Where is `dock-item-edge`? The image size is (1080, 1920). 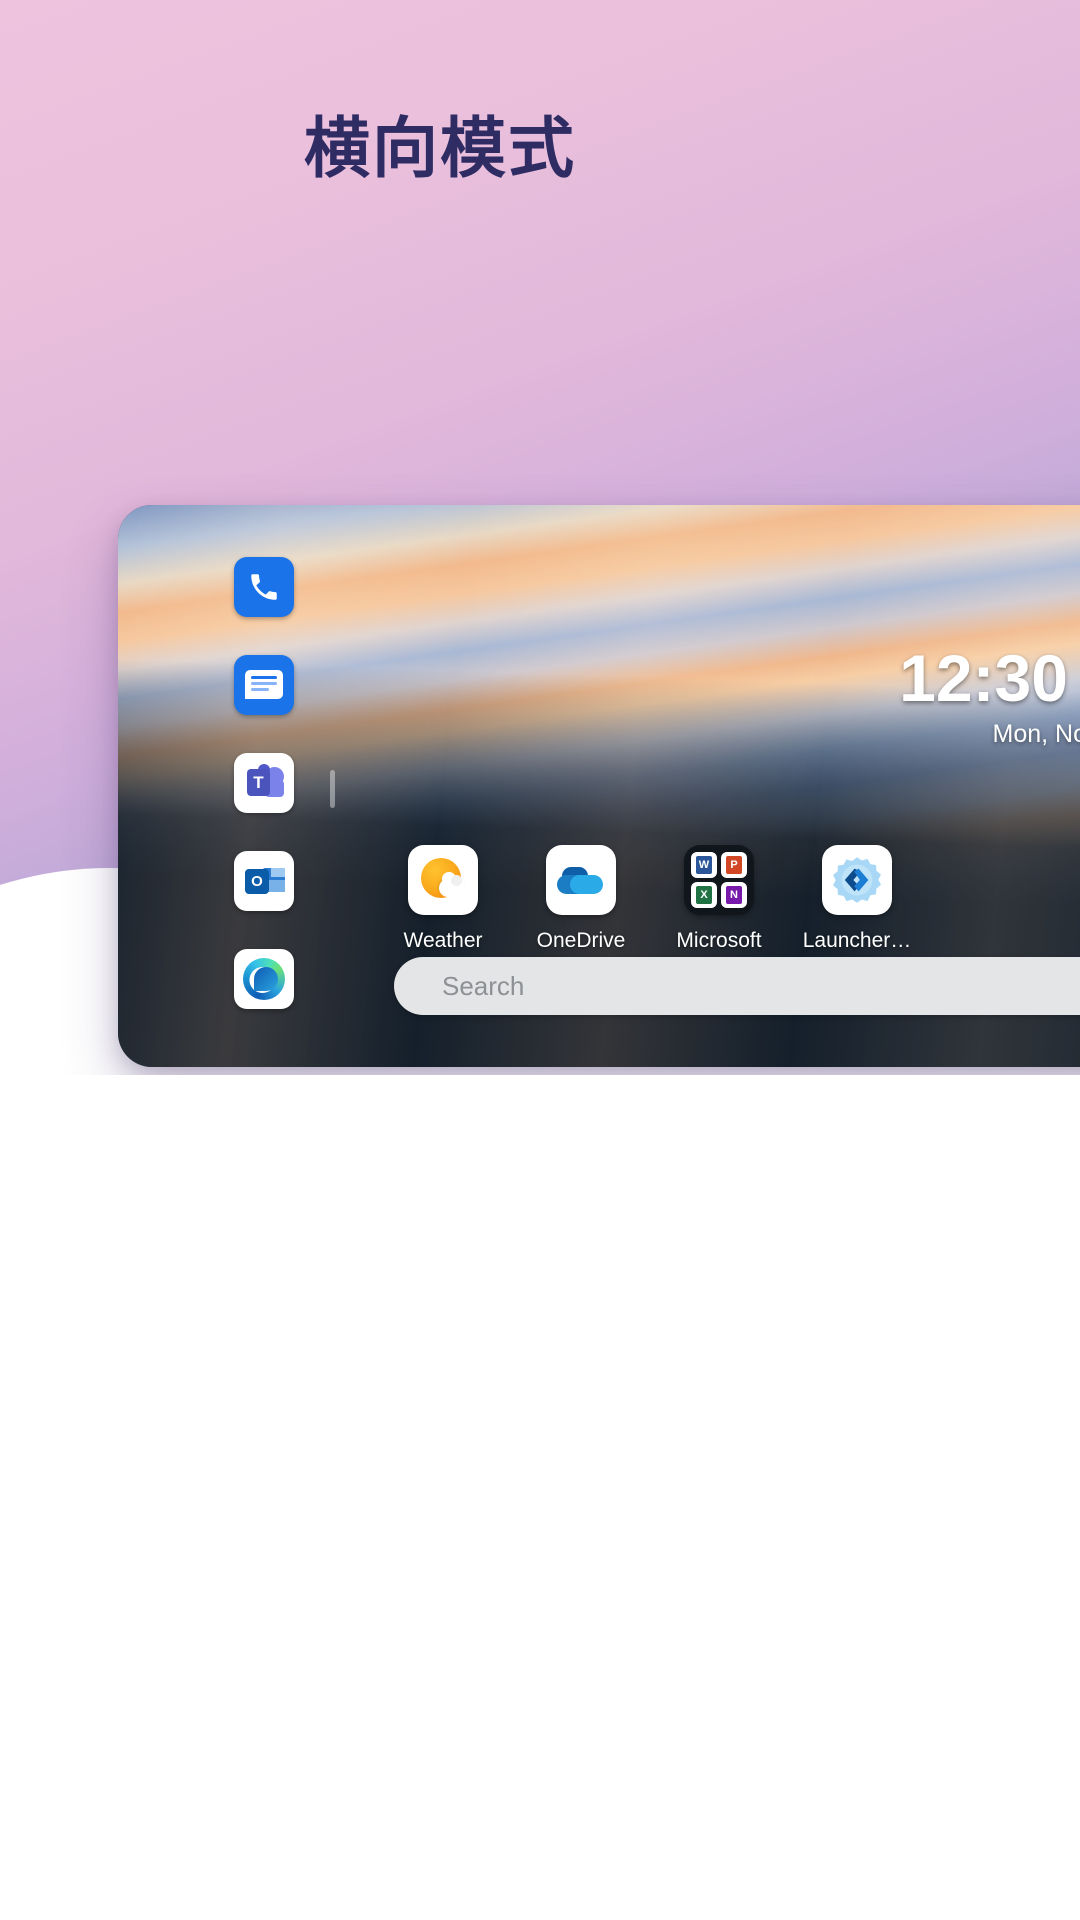
dock-item-edge is located at coordinates (264, 979).